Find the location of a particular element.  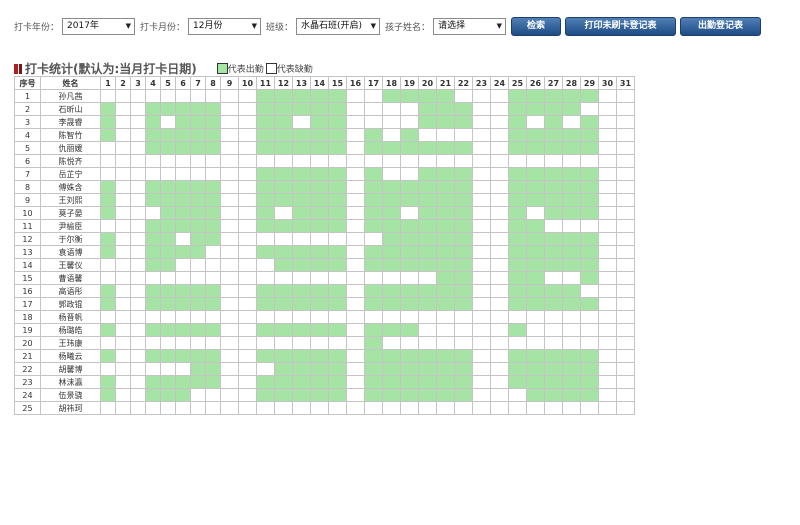

table-row: 8 傅姝含 is located at coordinates (324, 187).